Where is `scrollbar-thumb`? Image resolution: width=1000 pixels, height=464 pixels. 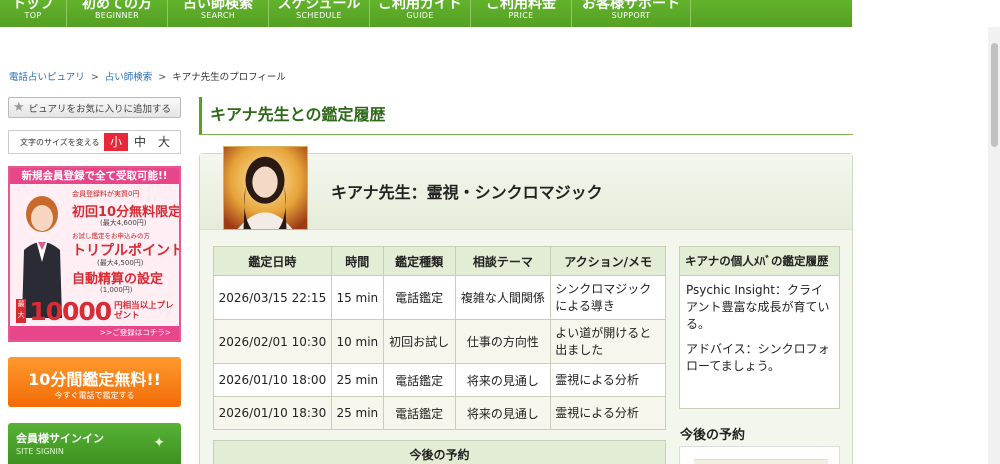
scrollbar-thumb is located at coordinates (994, 95).